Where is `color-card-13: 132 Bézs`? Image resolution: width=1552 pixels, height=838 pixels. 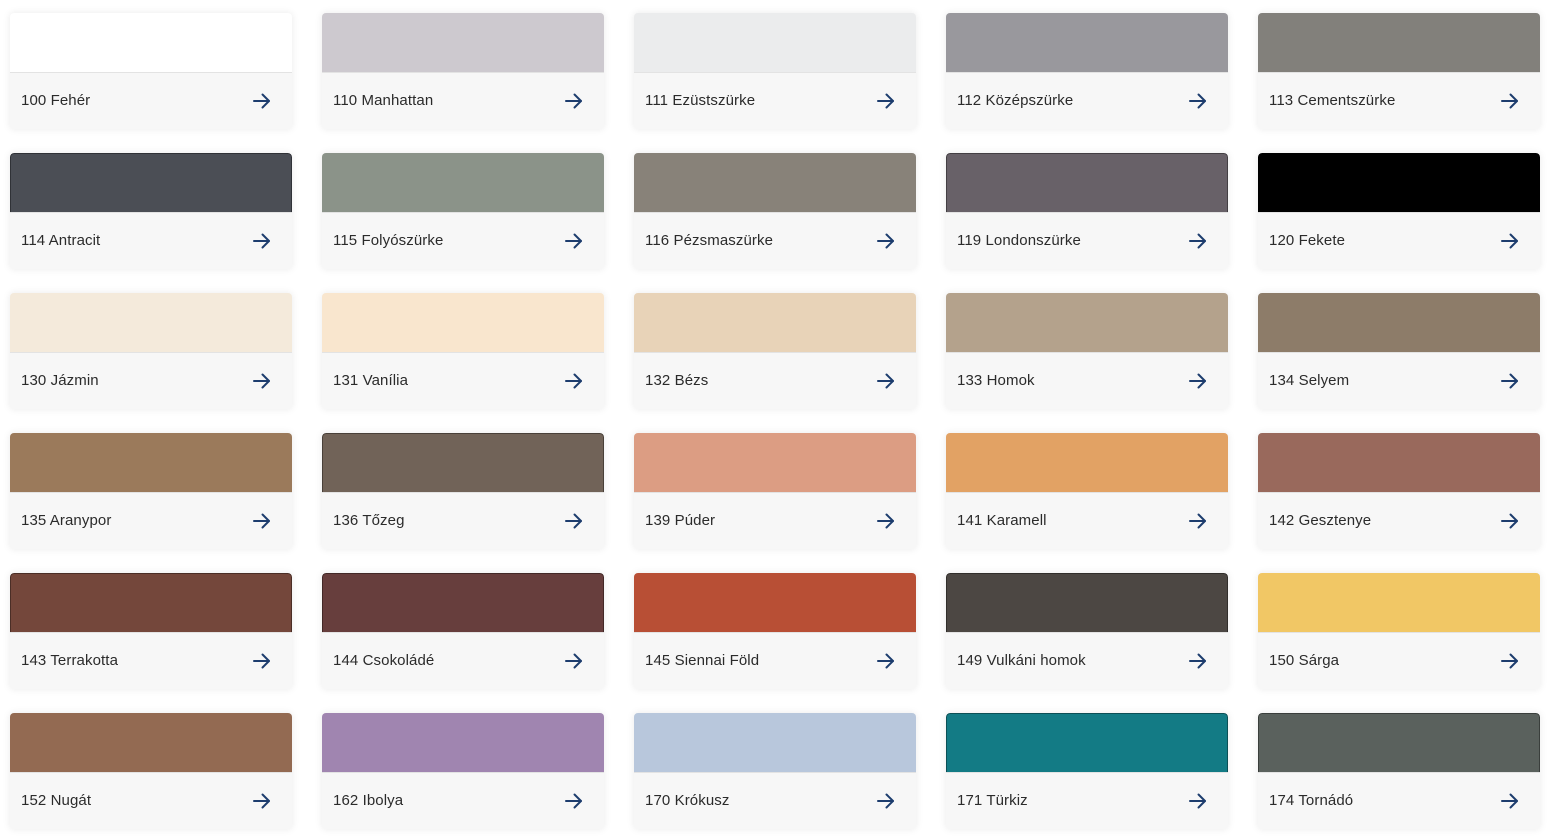 color-card-13: 132 Bézs is located at coordinates (775, 351).